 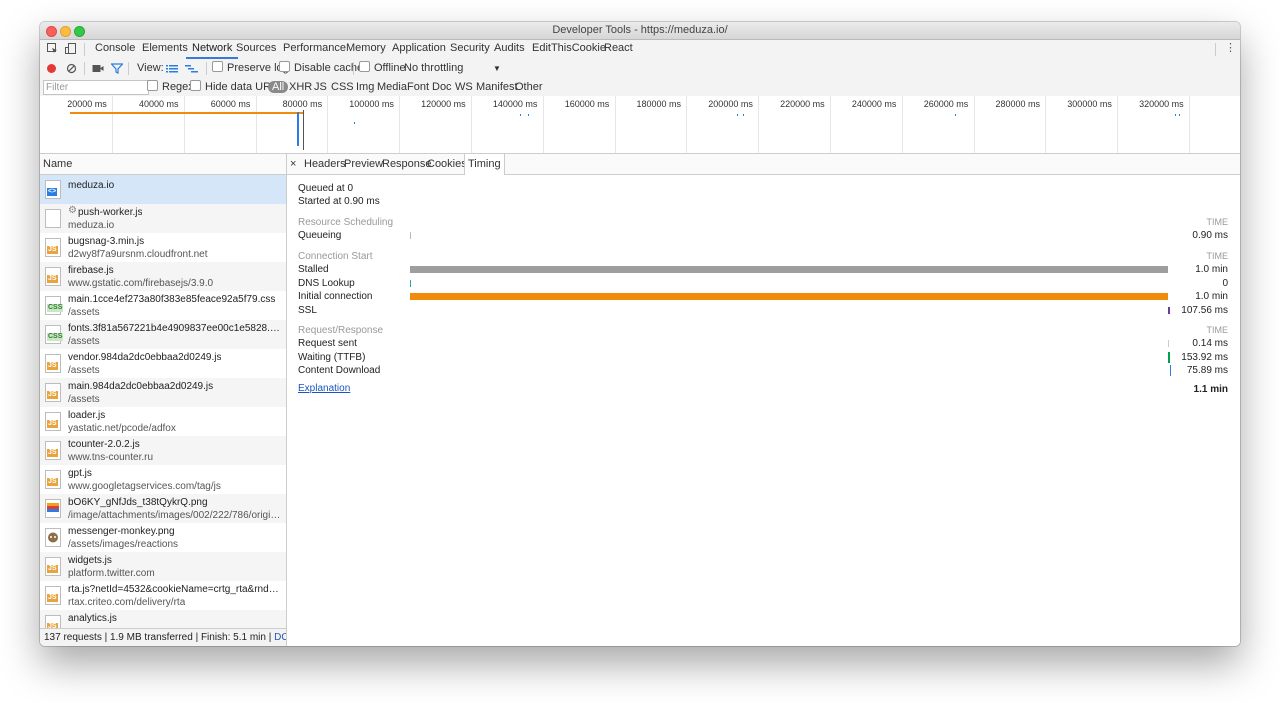 I want to click on close-details-icon: ×, so click(x=293, y=164).